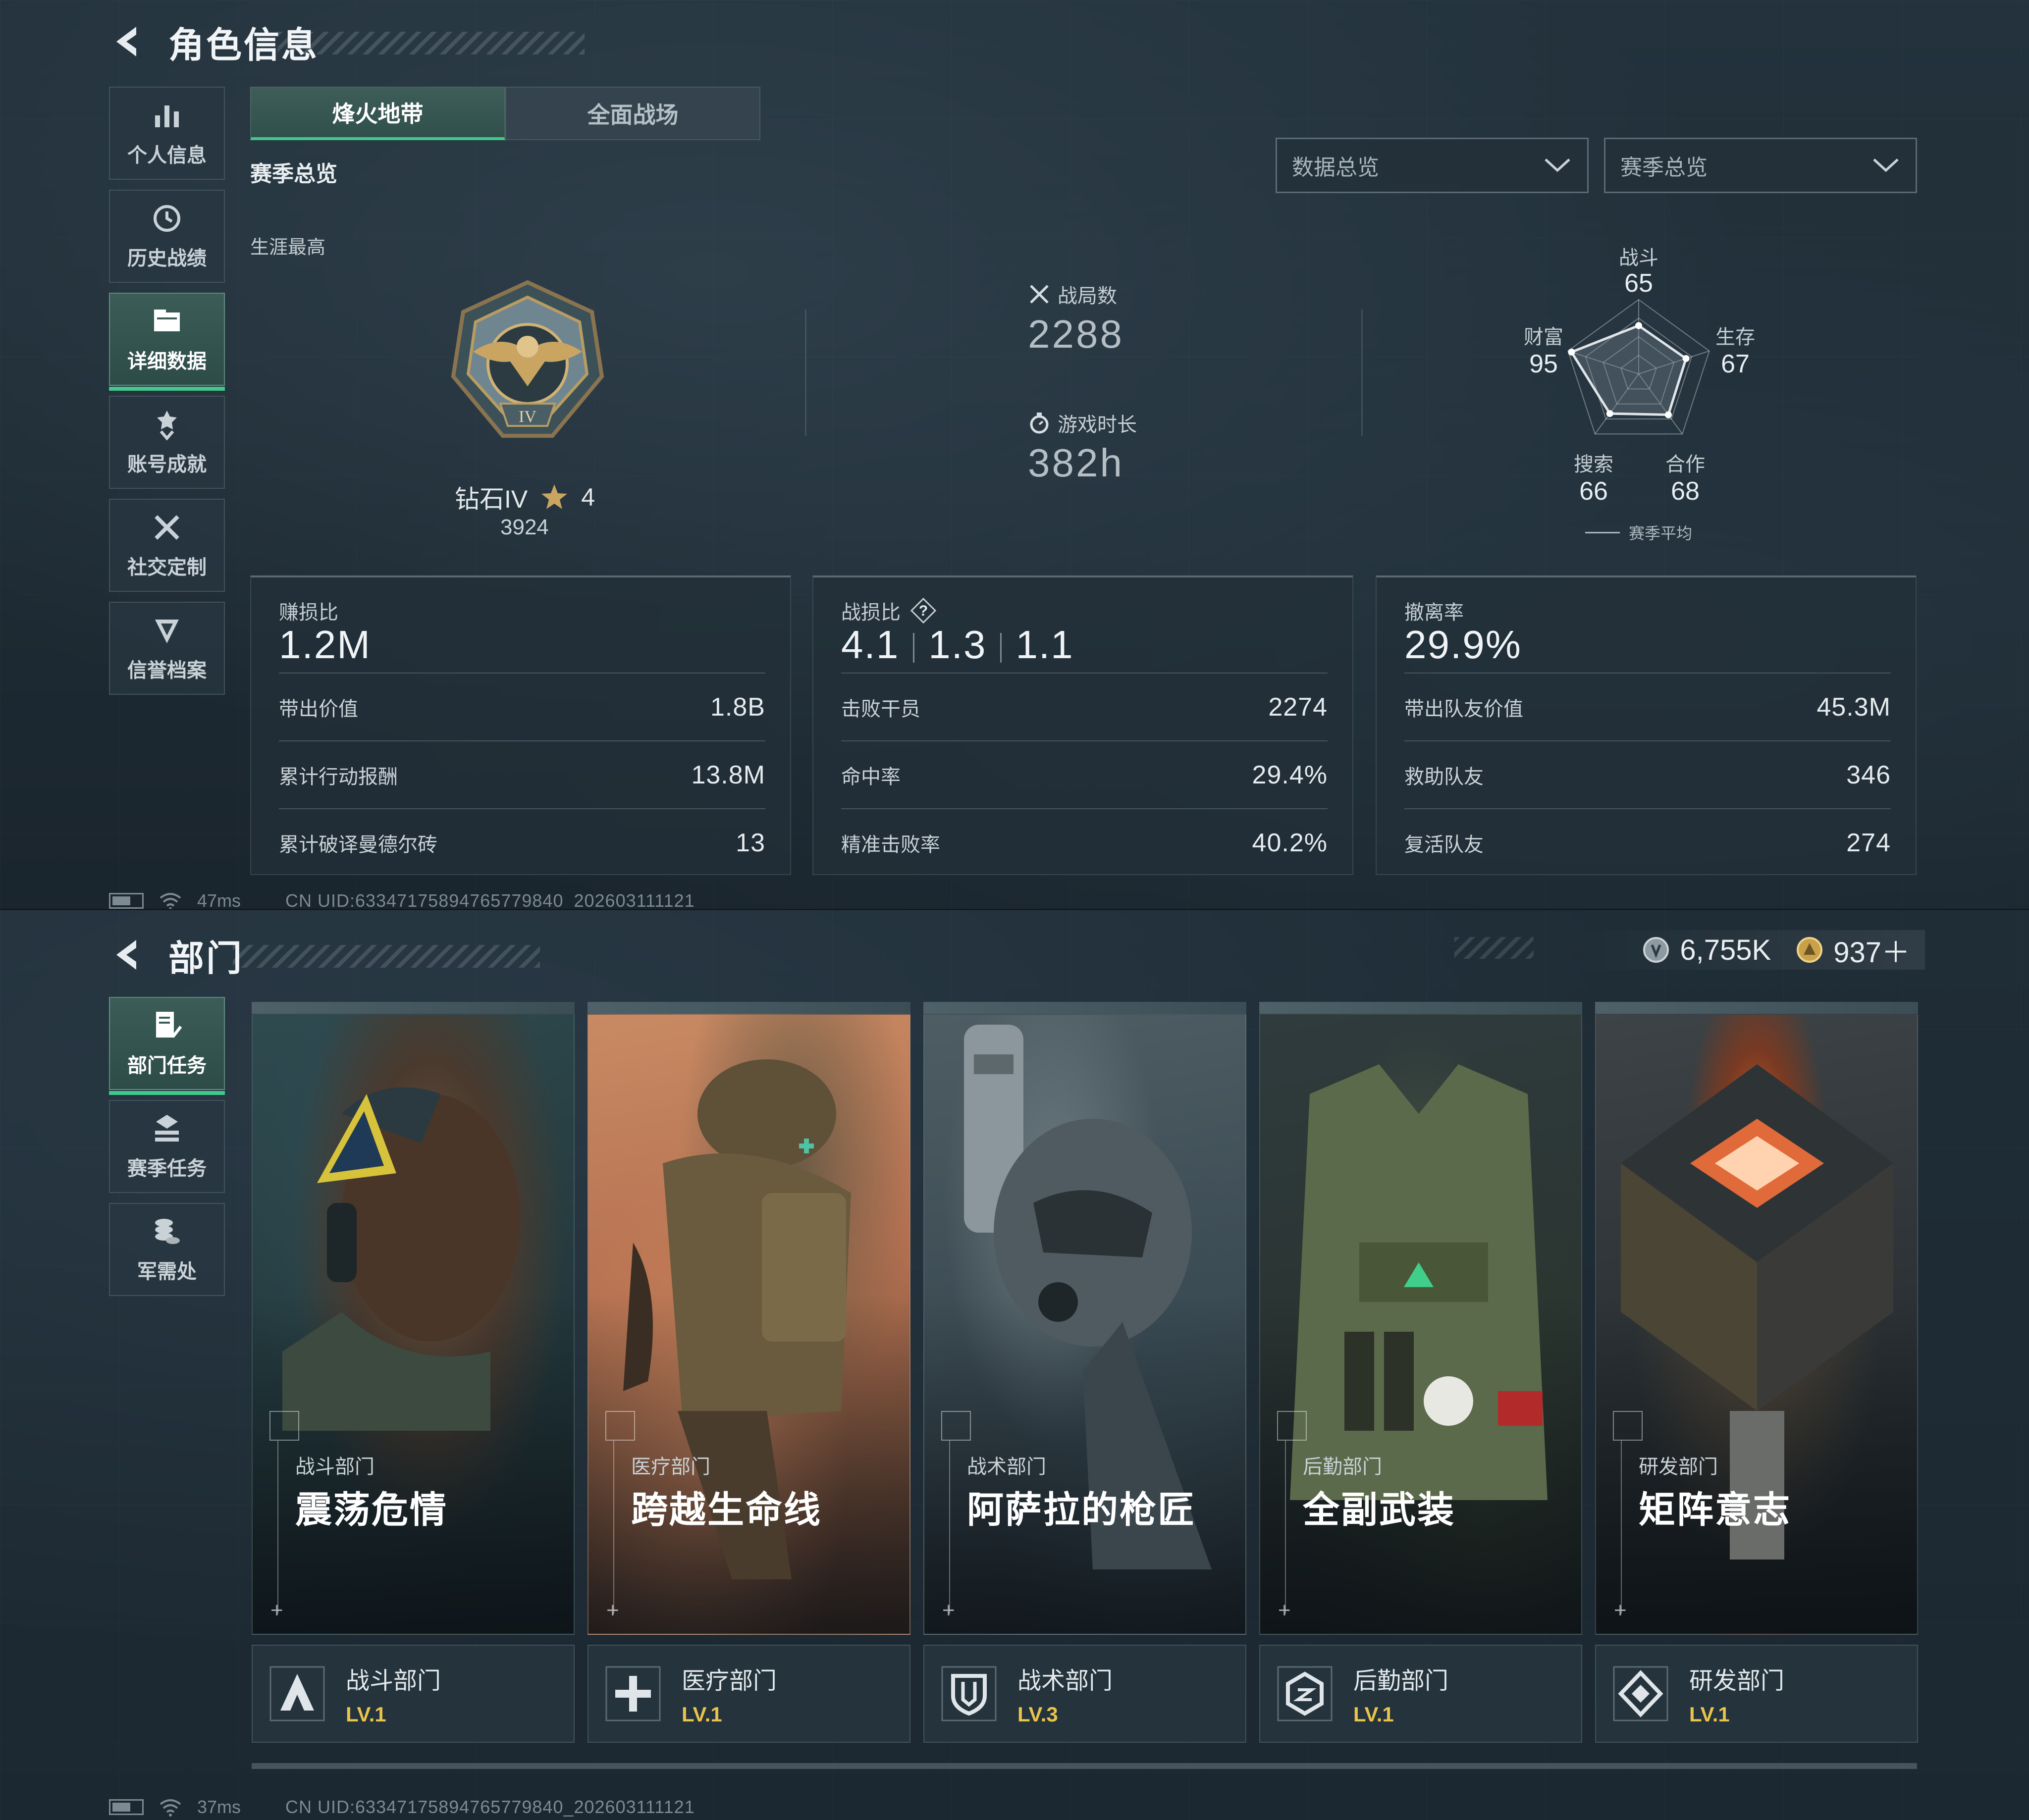 This screenshot has width=2029, height=1820. Describe the element at coordinates (1640, 1693) in the screenshot. I see `research-dept-icon` at that location.